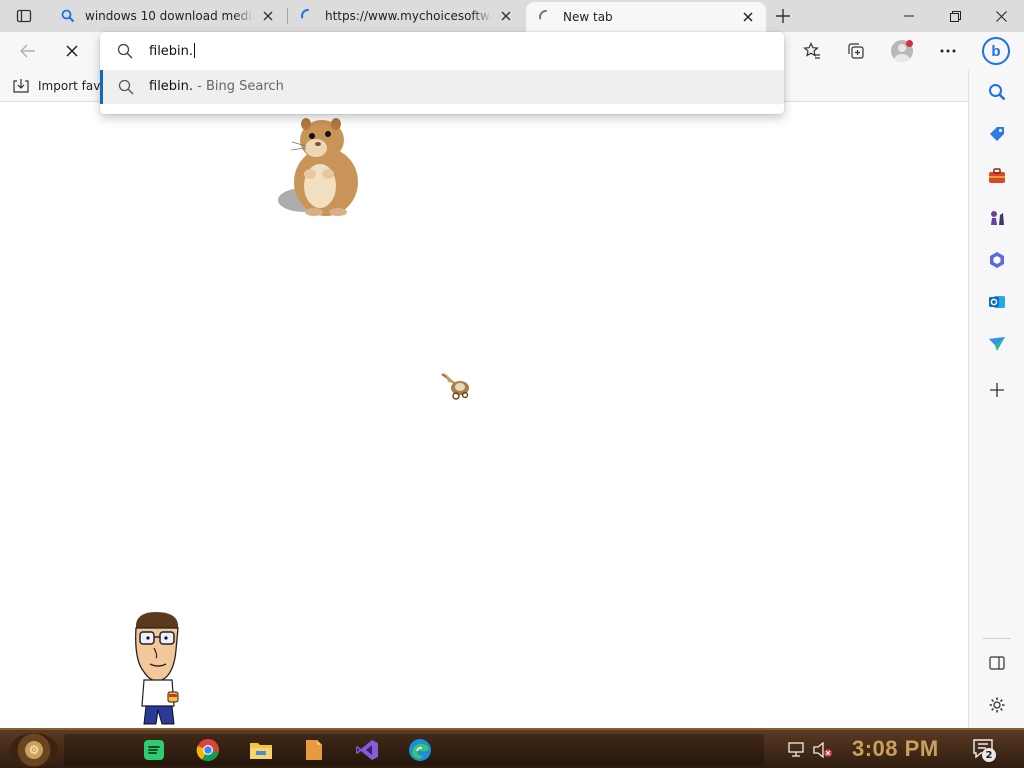 This screenshot has height=768, width=1024. What do you see at coordinates (822, 750) in the screenshot?
I see `volume-muted-icon` at bounding box center [822, 750].